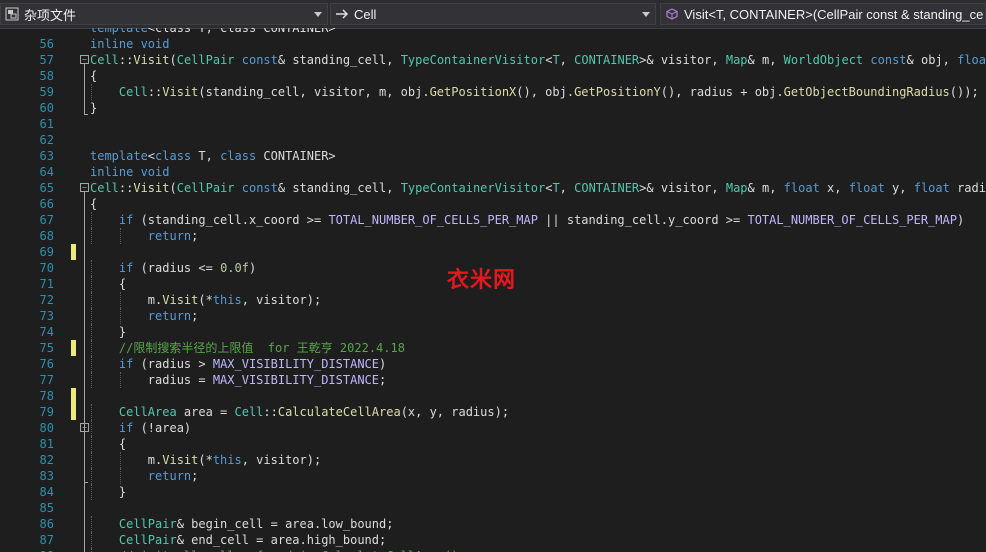 The height and width of the screenshot is (552, 986). What do you see at coordinates (765, 188) in the screenshot?
I see `code-token: & m,` at bounding box center [765, 188].